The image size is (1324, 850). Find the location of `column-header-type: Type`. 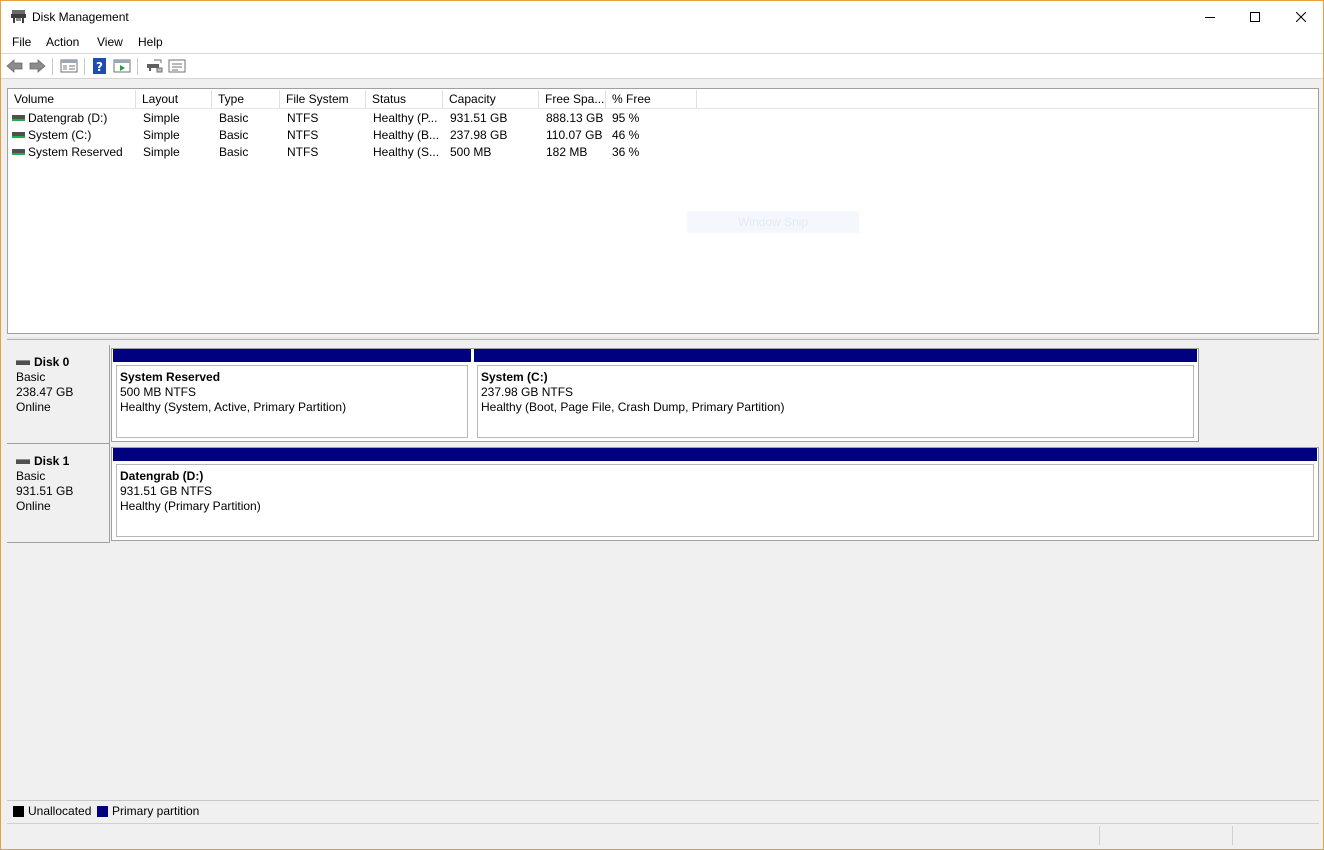

column-header-type: Type is located at coordinates (246, 99).